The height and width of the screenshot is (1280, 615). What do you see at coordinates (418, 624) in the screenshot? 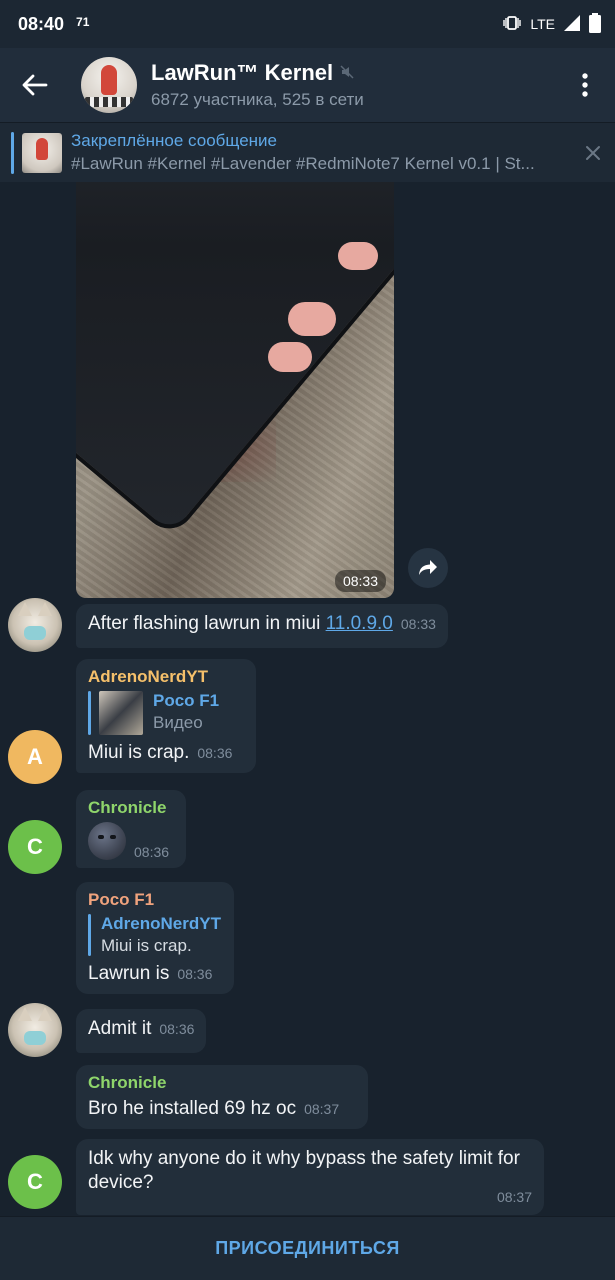
I see `message-time: 08:33` at bounding box center [418, 624].